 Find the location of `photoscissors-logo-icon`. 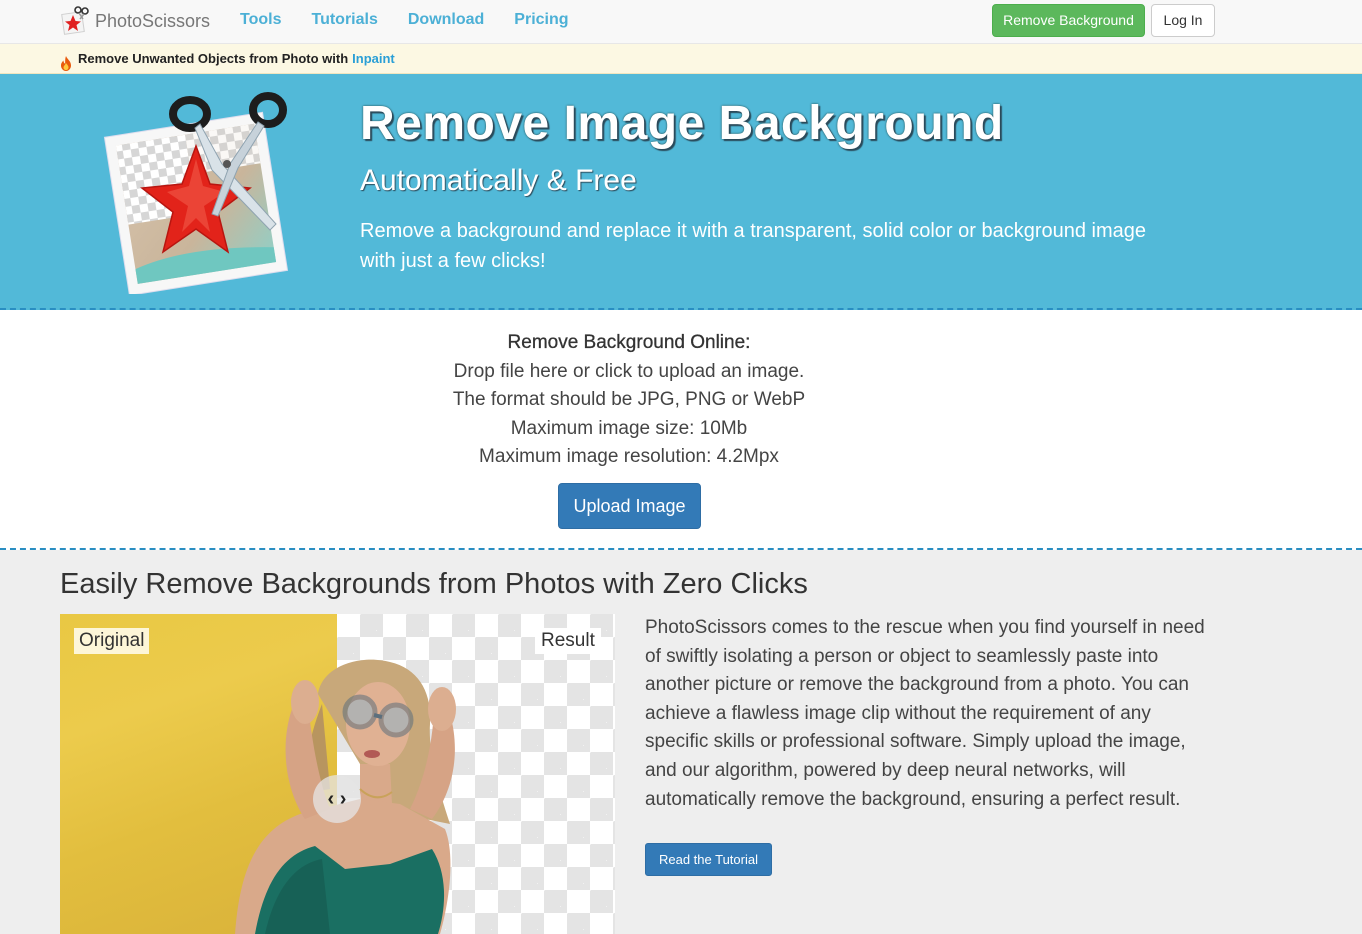

photoscissors-logo-icon is located at coordinates (75, 21).